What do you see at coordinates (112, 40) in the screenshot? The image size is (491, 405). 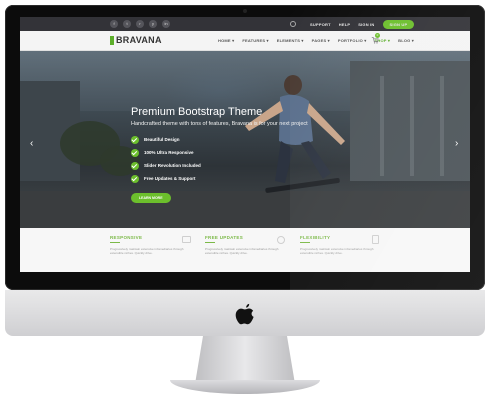 I see `logo-mark-icon` at bounding box center [112, 40].